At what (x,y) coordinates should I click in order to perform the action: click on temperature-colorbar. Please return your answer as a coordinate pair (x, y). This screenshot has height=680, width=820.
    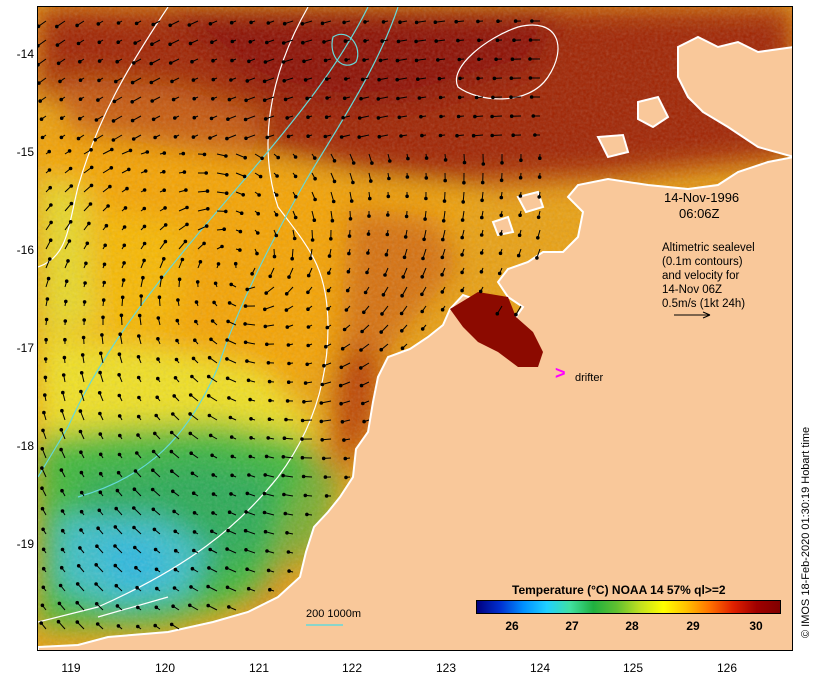
    Looking at the image, I should click on (628, 607).